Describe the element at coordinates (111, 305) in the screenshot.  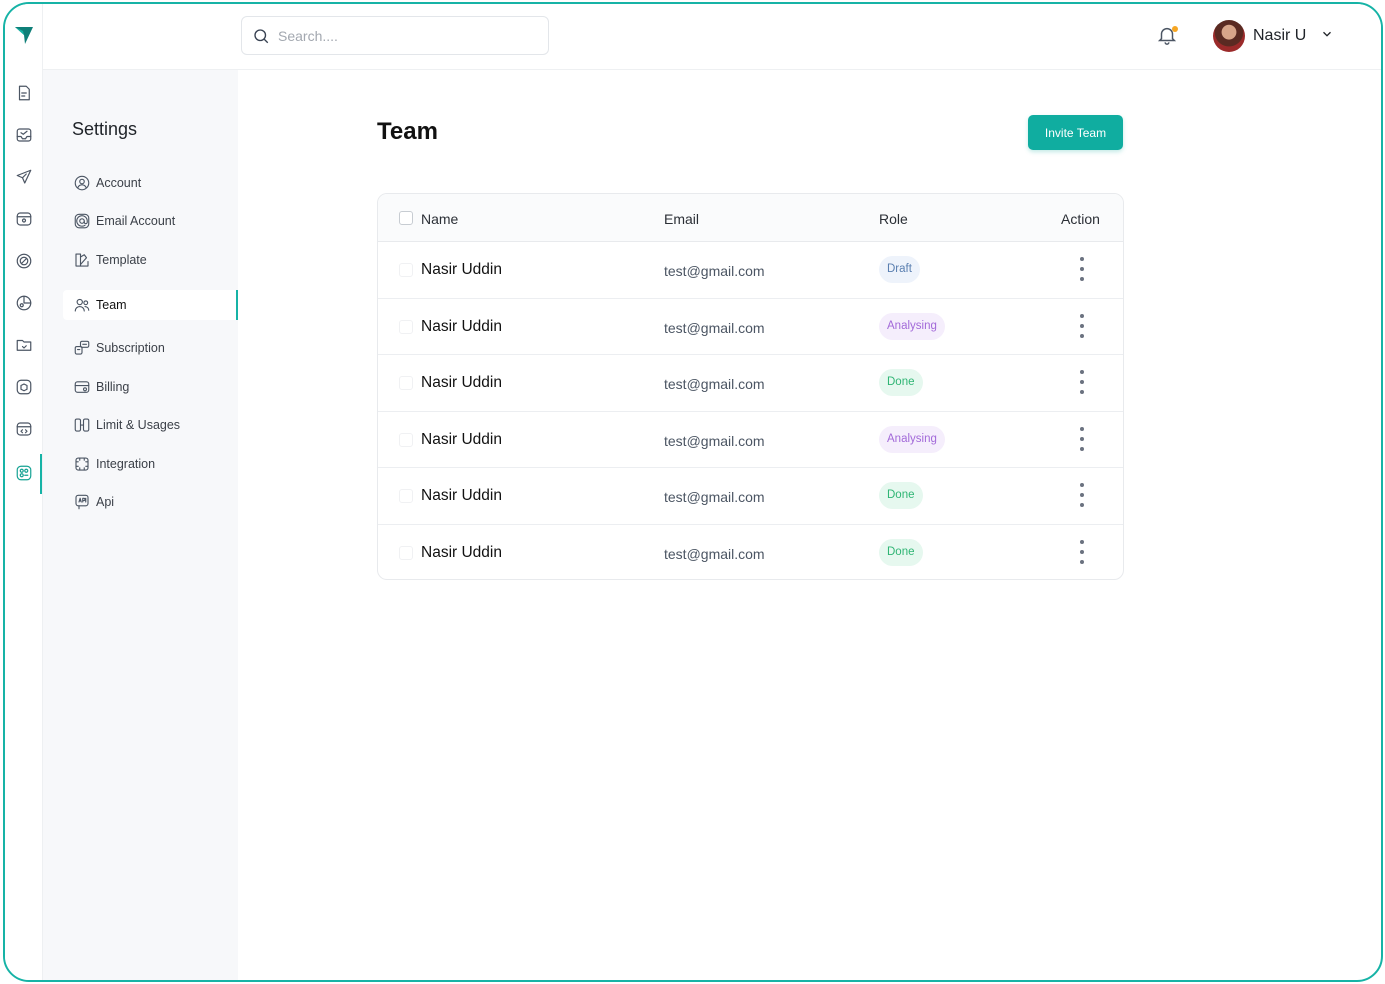
I see `settings-item-label: Team` at that location.